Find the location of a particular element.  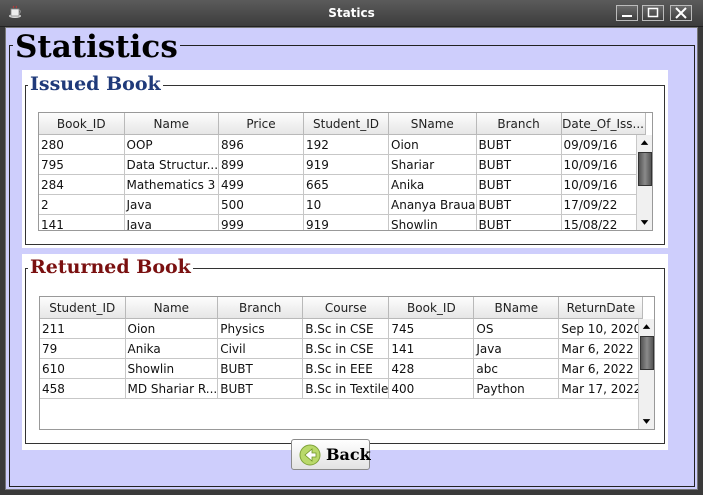

issued-column-header: Student_ID is located at coordinates (346, 124).